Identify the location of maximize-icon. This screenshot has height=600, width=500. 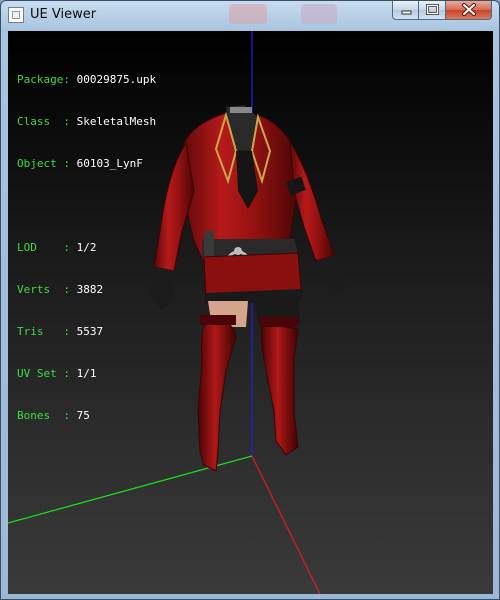
(432, 9).